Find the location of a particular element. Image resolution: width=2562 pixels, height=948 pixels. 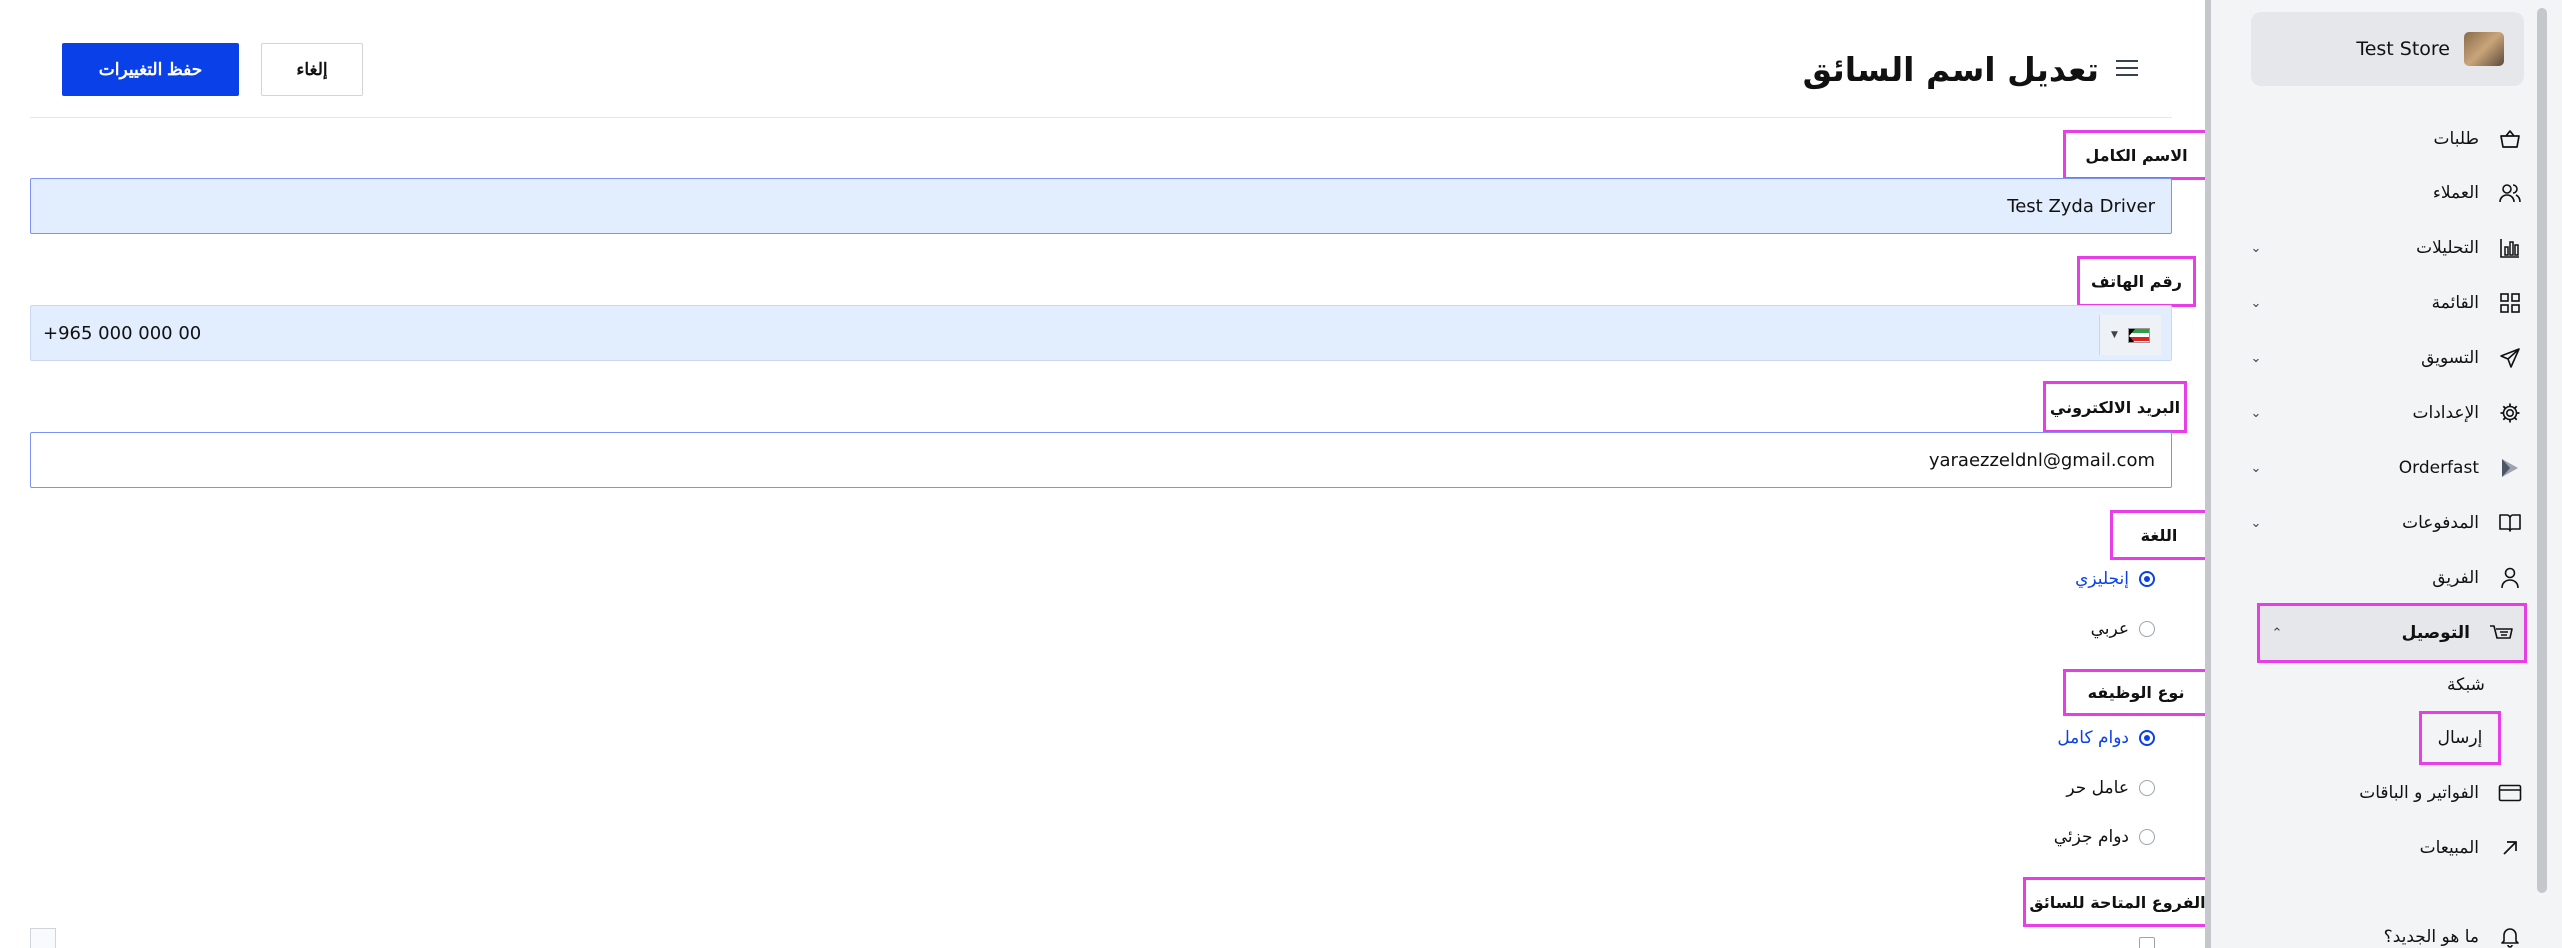

delivery-icon is located at coordinates (2501, 633).